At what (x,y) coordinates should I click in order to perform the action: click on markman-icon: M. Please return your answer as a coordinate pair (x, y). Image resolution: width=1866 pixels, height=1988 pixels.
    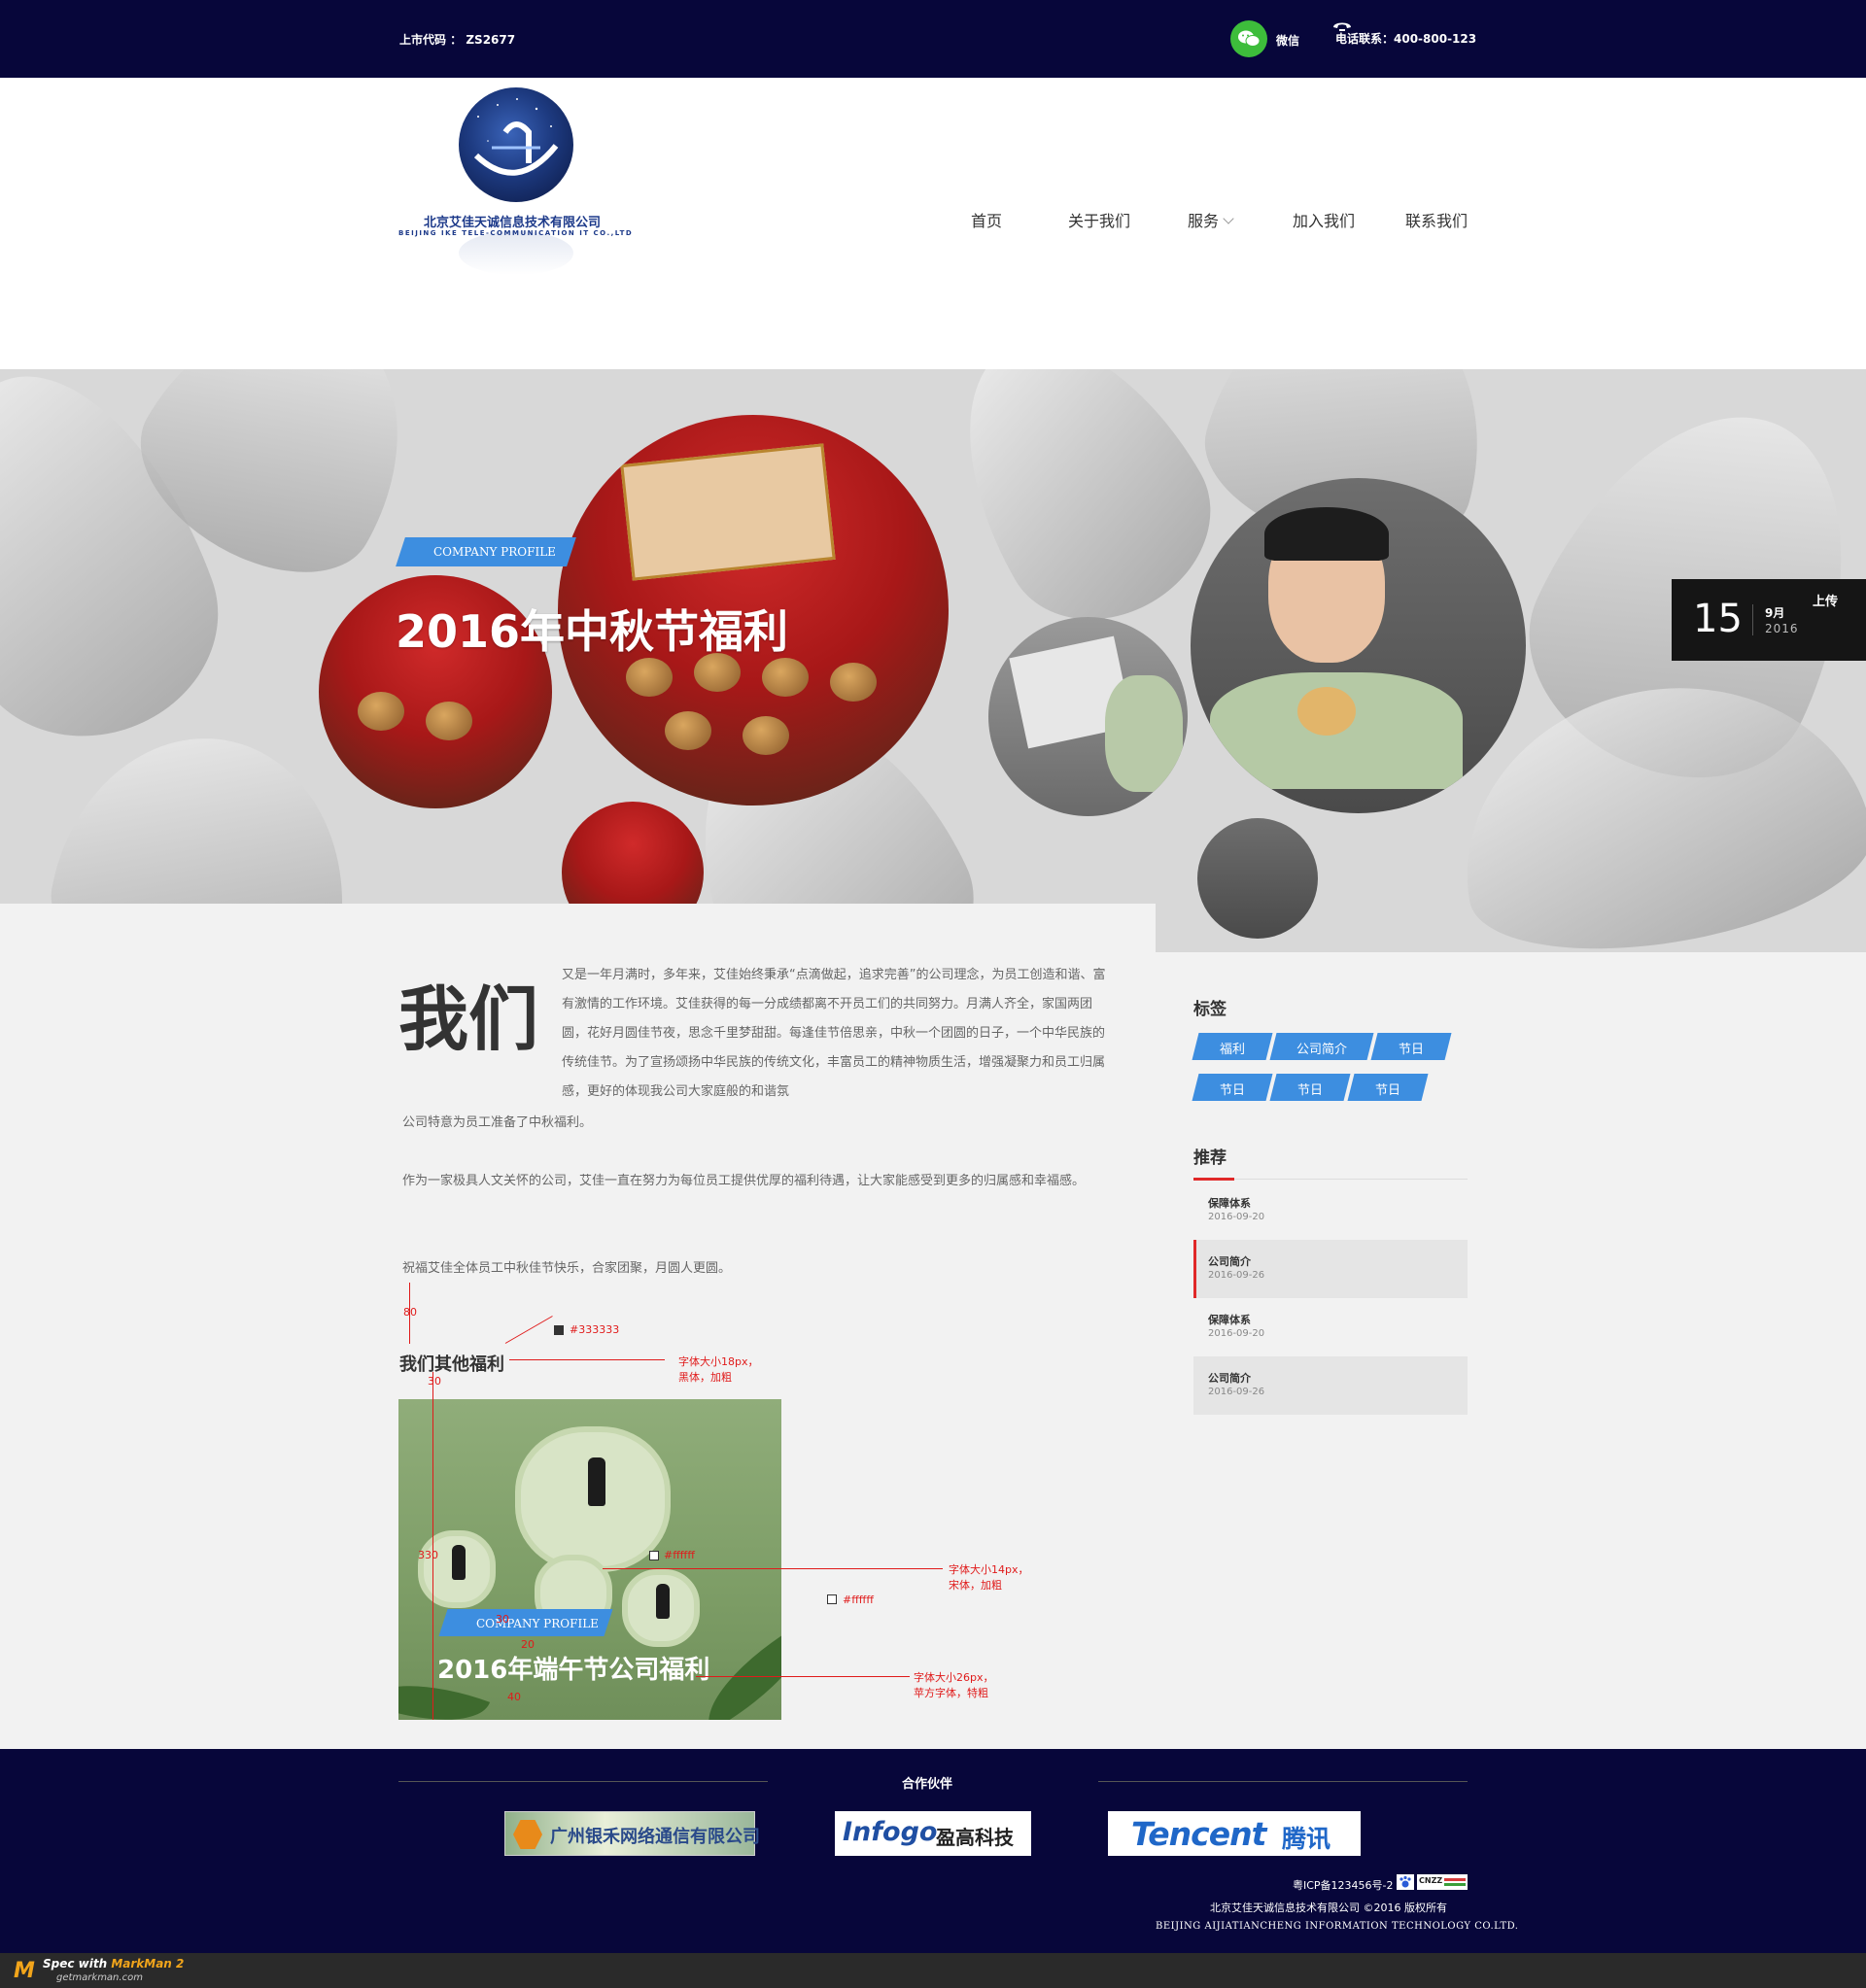
    Looking at the image, I should click on (24, 1971).